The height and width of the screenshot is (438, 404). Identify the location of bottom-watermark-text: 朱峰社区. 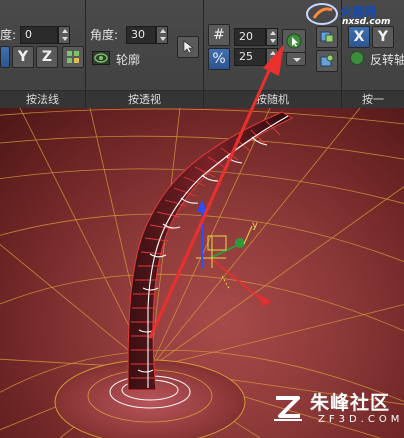
(350, 403).